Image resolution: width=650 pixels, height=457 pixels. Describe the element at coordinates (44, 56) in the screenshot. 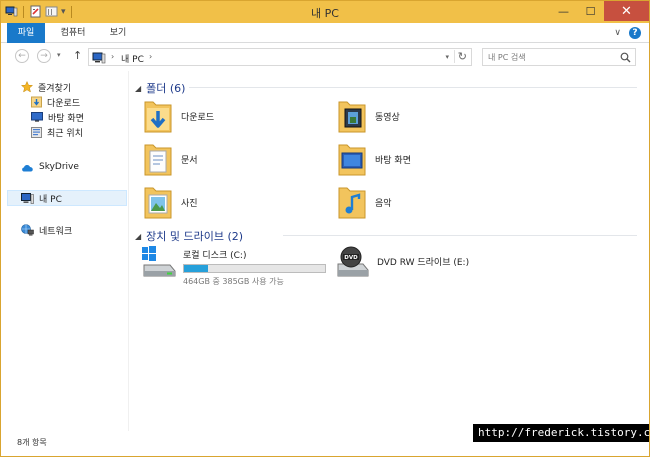

I see `forward-button: →` at that location.